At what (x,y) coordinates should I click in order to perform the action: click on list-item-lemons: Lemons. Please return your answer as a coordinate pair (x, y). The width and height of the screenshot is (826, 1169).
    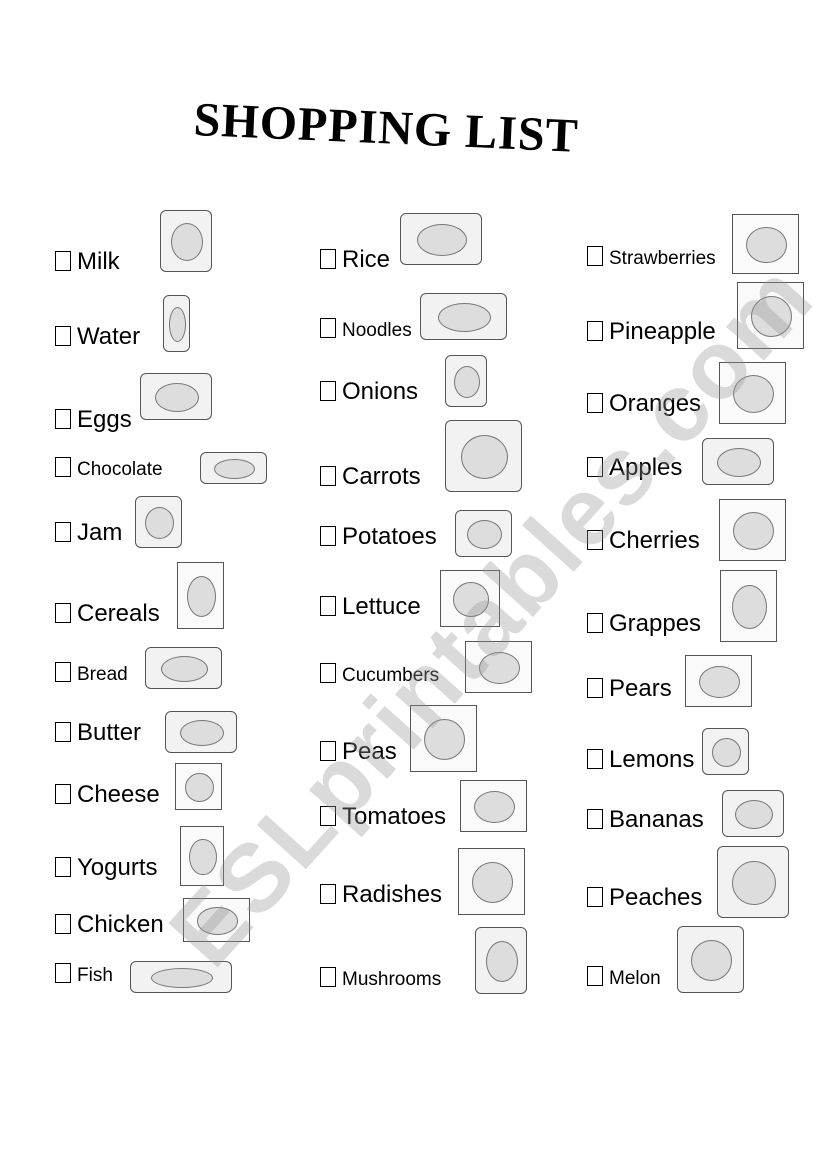
    Looking at the image, I should click on (640, 760).